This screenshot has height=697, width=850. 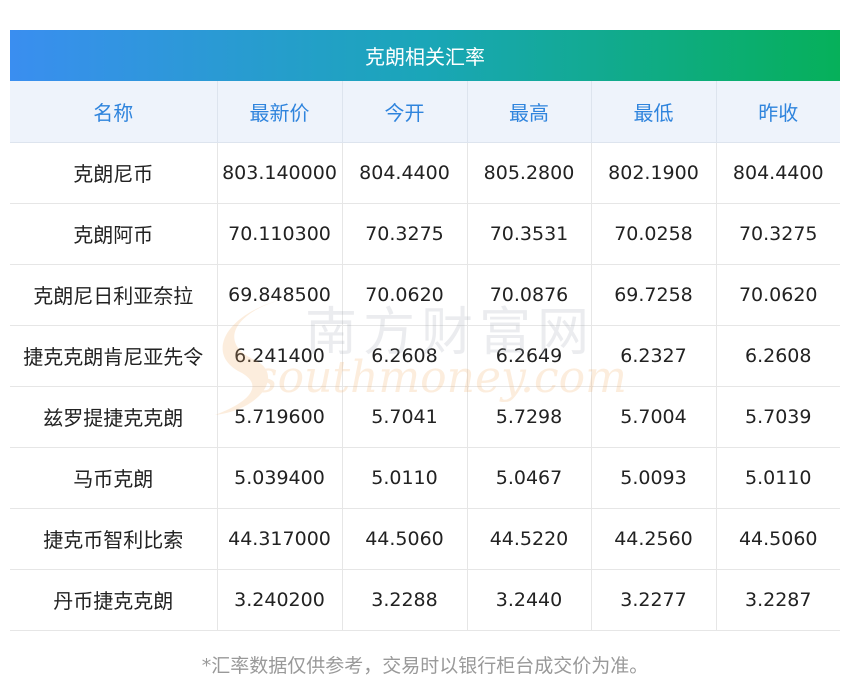 I want to click on header-open: 今开, so click(x=405, y=112).